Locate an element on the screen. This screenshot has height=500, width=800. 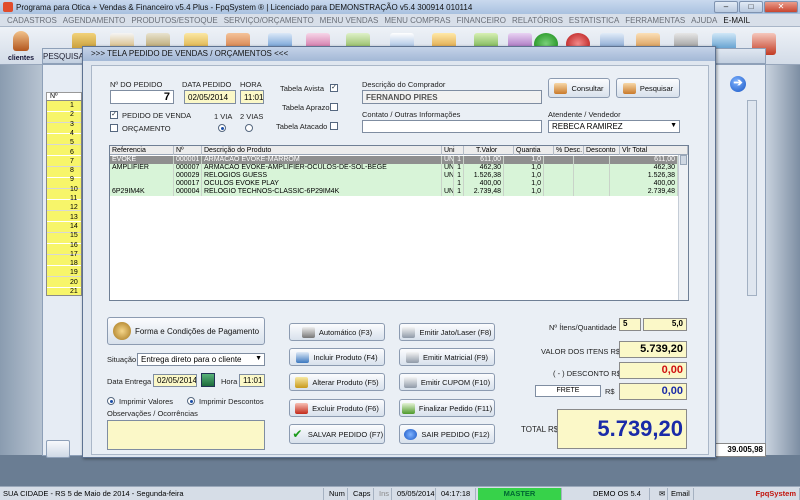
emitir-jato-button: Emitir Jato/Laser (F8) is located at coordinates (447, 332).